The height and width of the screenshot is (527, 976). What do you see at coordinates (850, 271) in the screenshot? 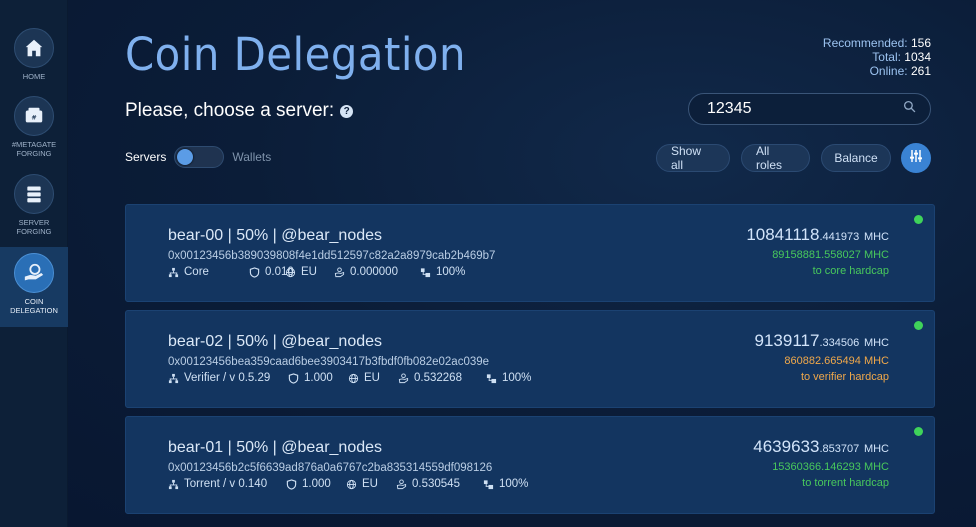
I see `hardcap-label: to core hardcap` at bounding box center [850, 271].